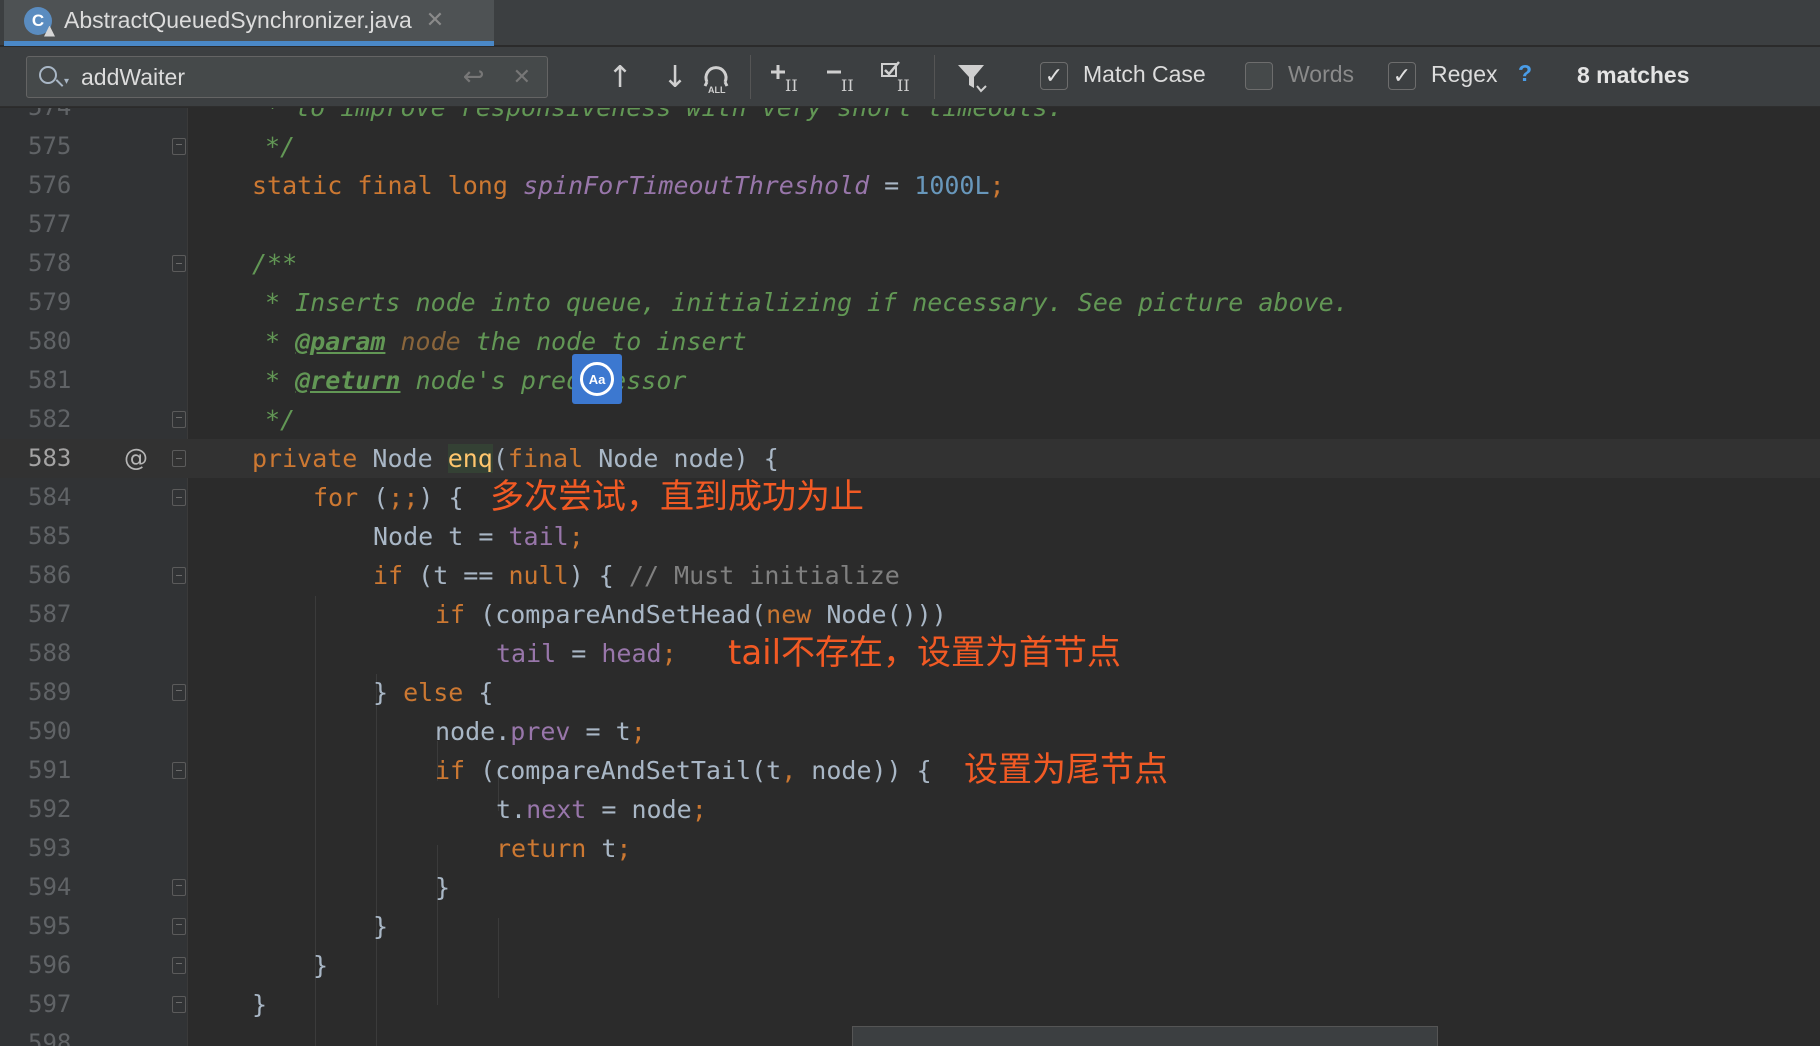 This screenshot has height=1046, width=1820. What do you see at coordinates (1402, 76) in the screenshot?
I see `regex-checkbox: ✓` at bounding box center [1402, 76].